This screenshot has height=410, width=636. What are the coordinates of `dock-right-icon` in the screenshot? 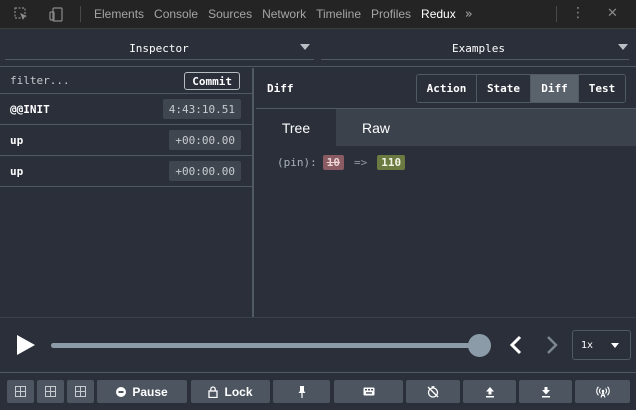 It's located at (50, 391).